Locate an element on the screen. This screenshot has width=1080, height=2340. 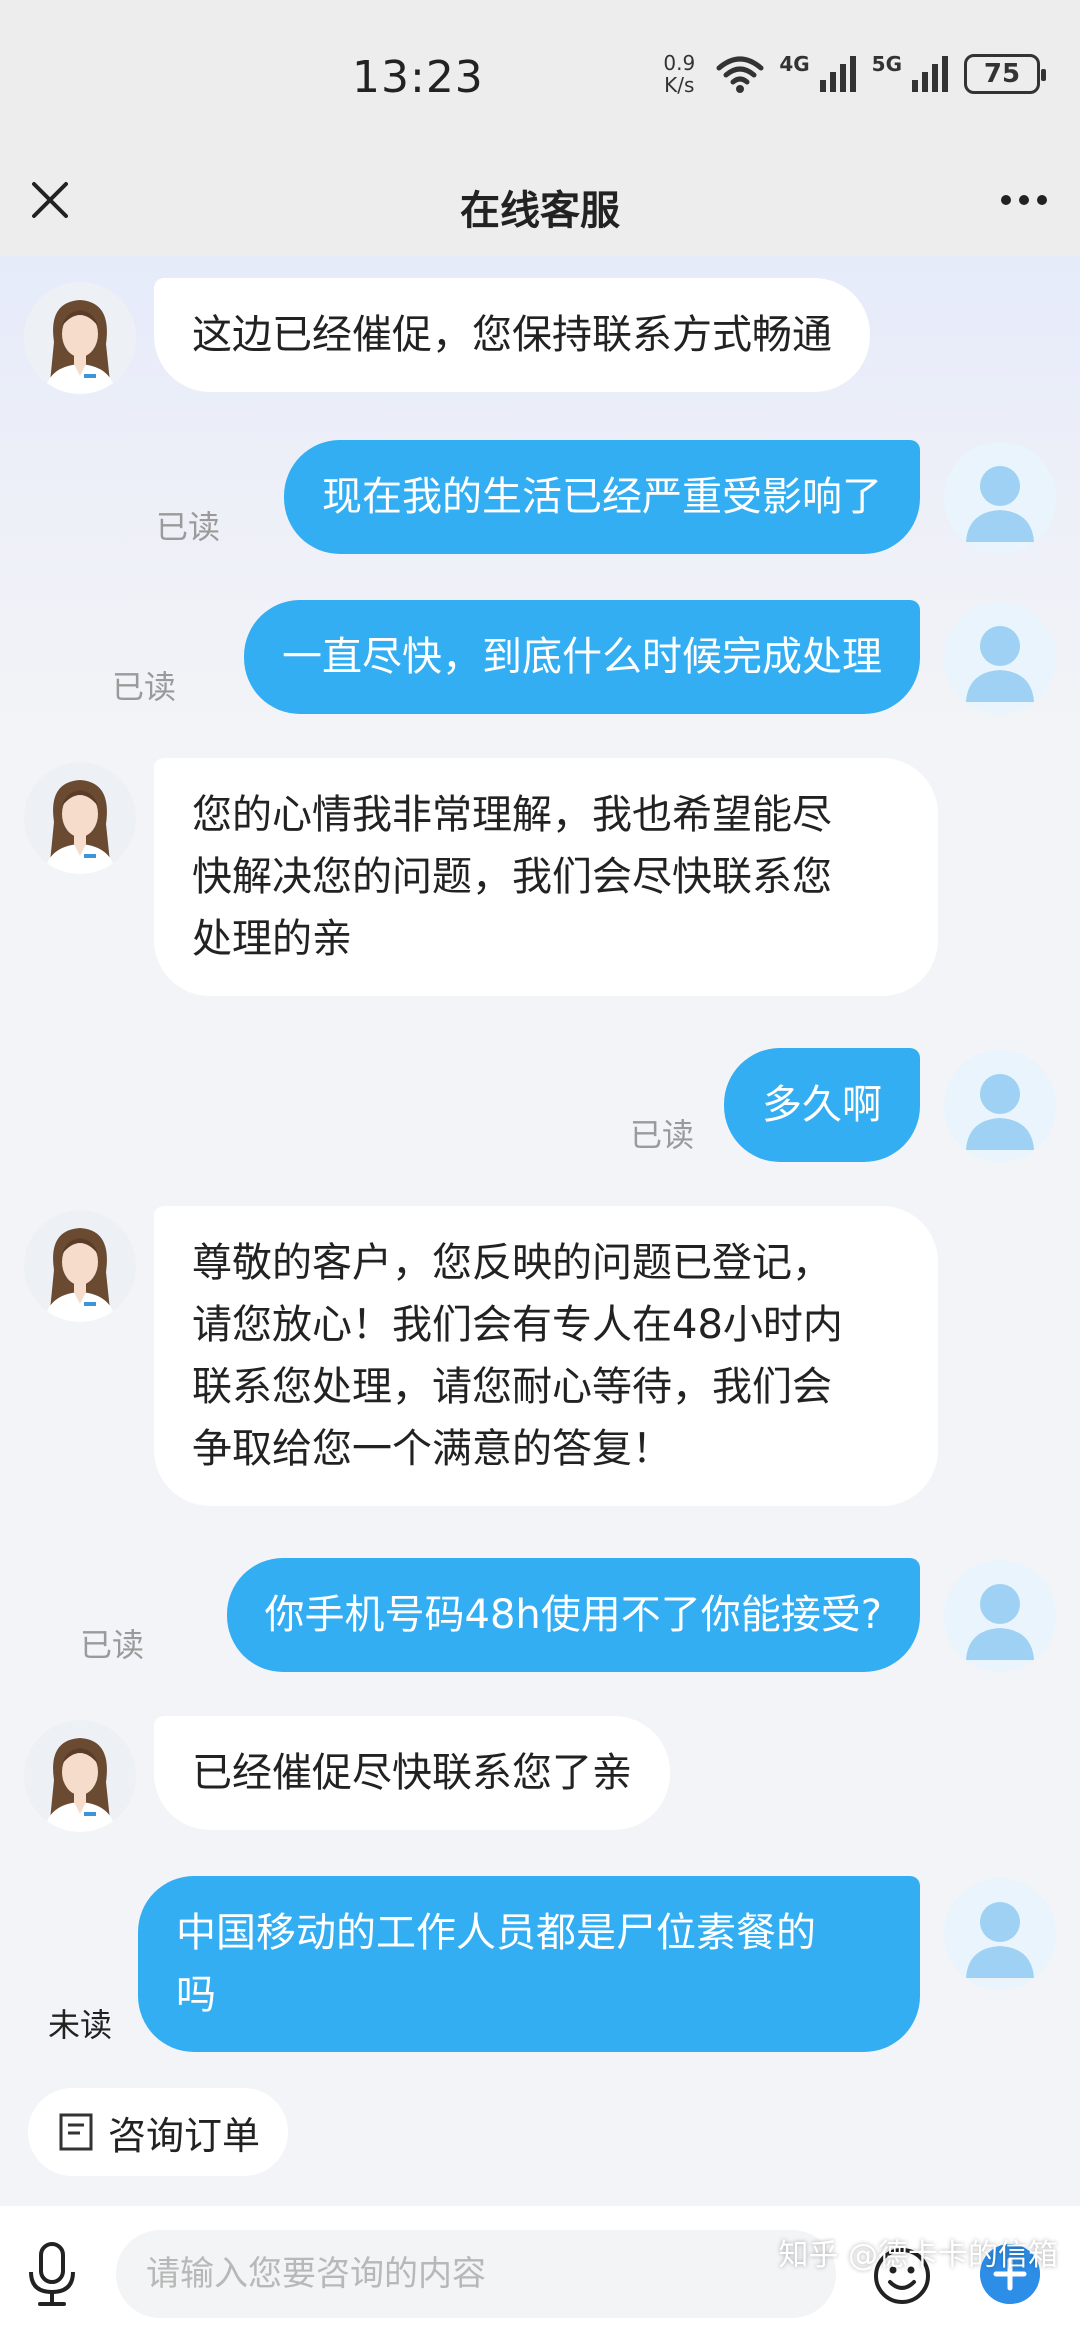
wifi-icon is located at coordinates (740, 74).